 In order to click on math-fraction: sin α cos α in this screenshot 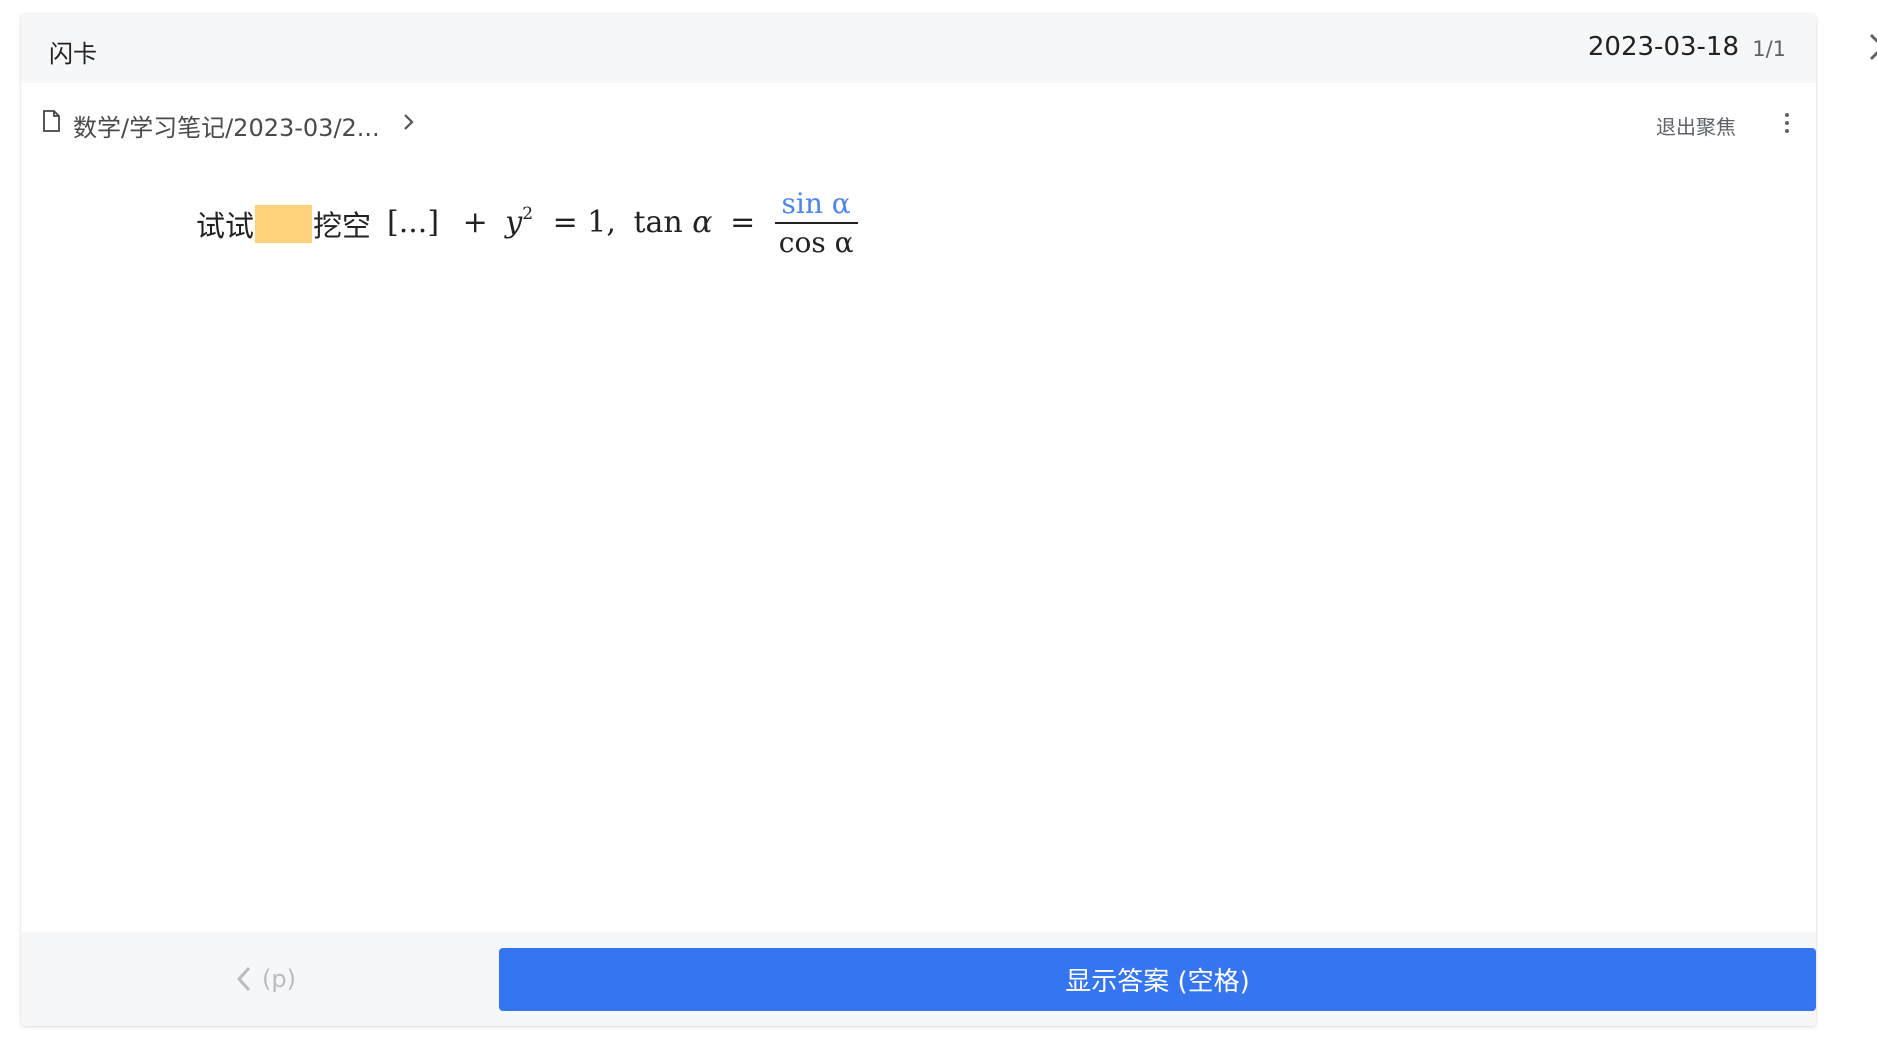, I will do `click(816, 224)`.